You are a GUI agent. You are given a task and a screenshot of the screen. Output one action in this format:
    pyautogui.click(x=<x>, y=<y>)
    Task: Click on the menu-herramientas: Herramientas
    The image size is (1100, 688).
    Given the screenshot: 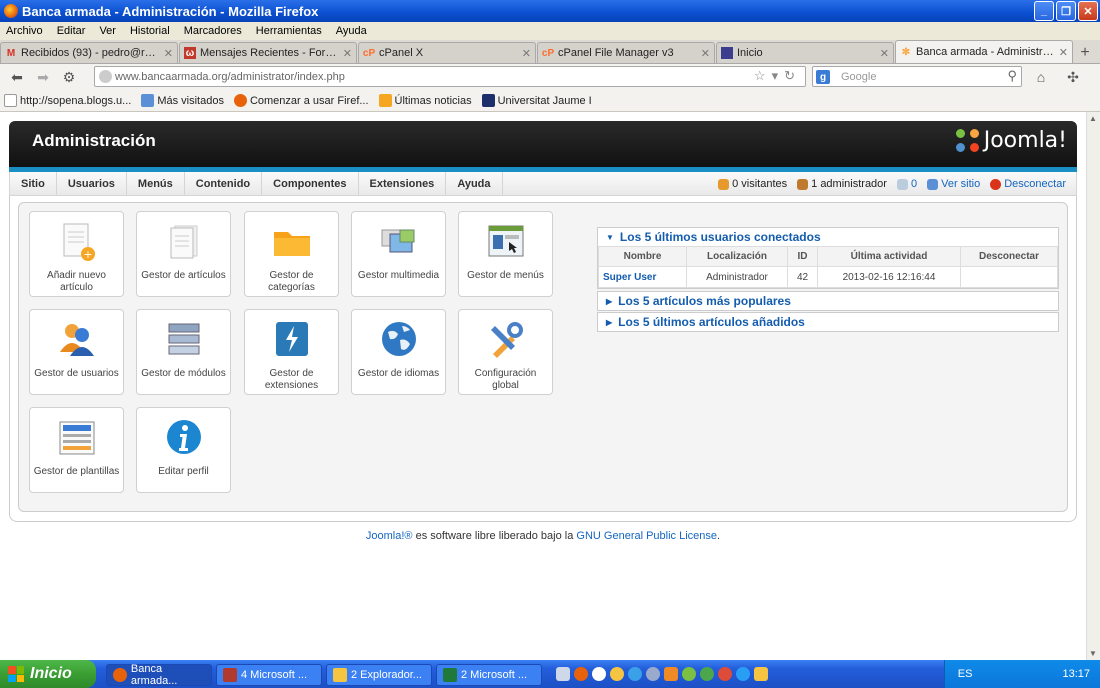 What is the action you would take?
    pyautogui.click(x=289, y=31)
    